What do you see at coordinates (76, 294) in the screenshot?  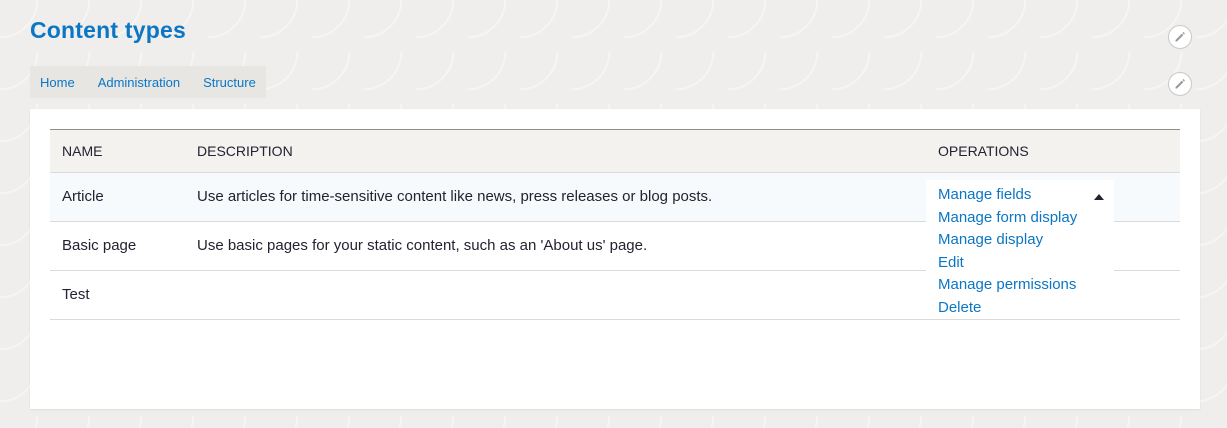 I see `row-name: Test` at bounding box center [76, 294].